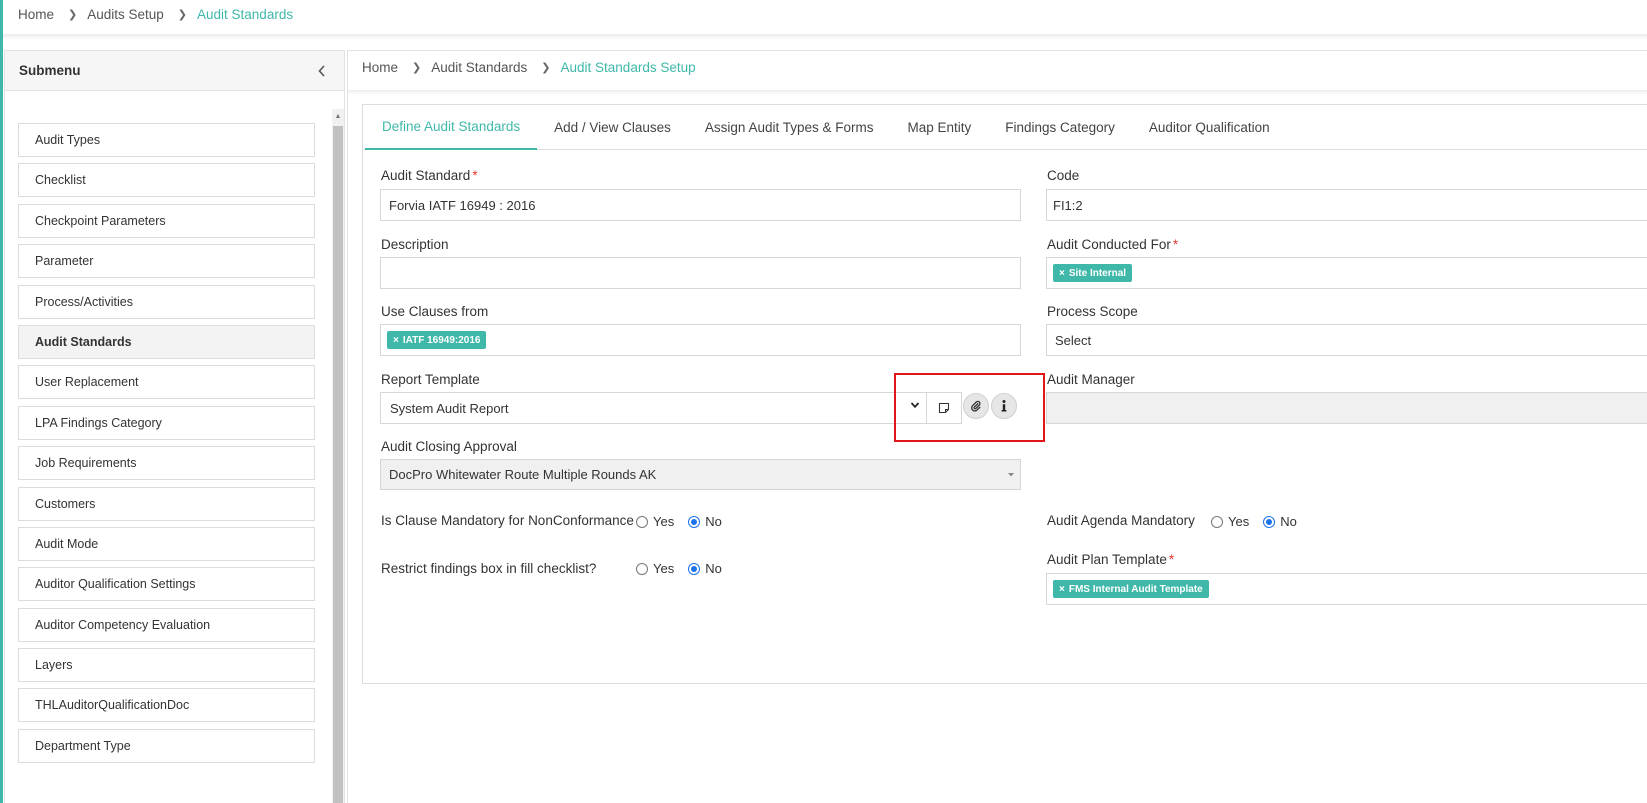  Describe the element at coordinates (1063, 175) in the screenshot. I see `code-label: Code` at that location.